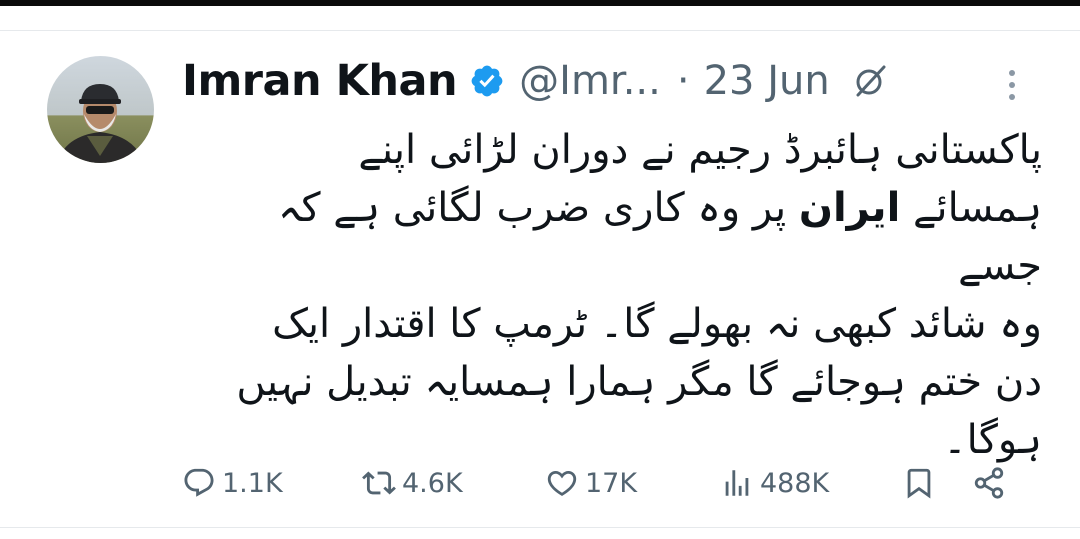 This screenshot has width=1080, height=539. Describe the element at coordinates (700, 150) in the screenshot. I see `tweet-text-line: پاکستانی ہائبرڈ رجیم نے دوران لڑائی اپنے` at that location.